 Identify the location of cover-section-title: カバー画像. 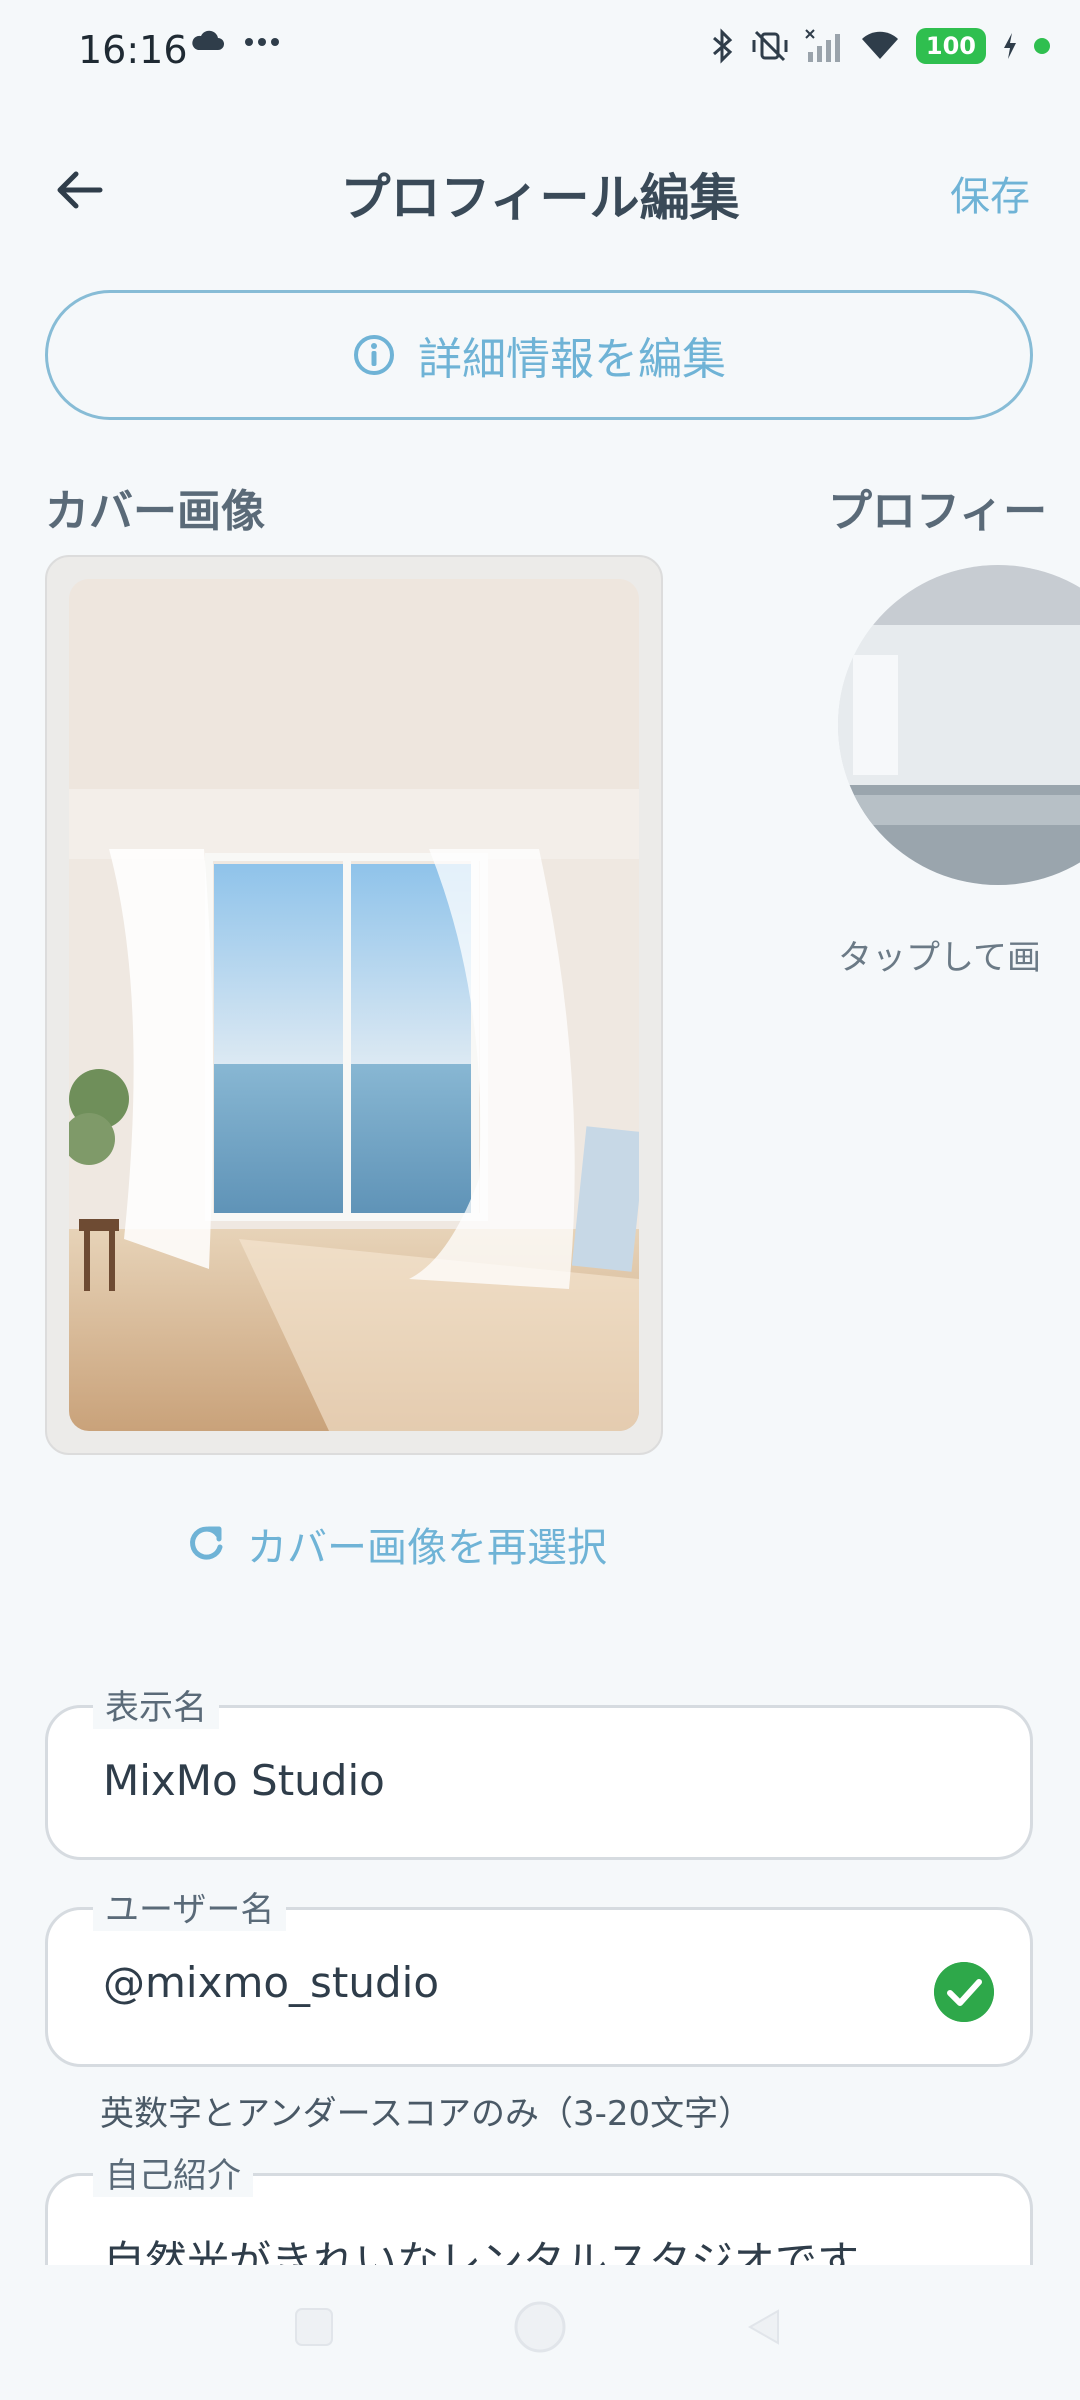
(155, 511).